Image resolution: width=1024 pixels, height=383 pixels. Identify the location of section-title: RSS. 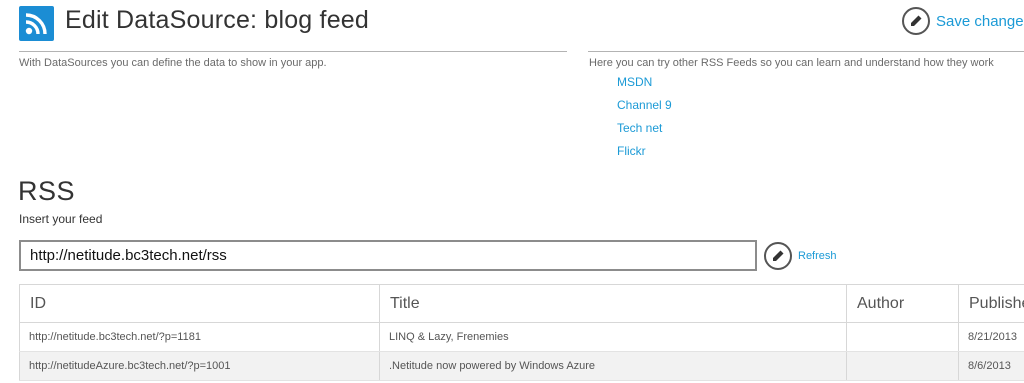
(47, 191).